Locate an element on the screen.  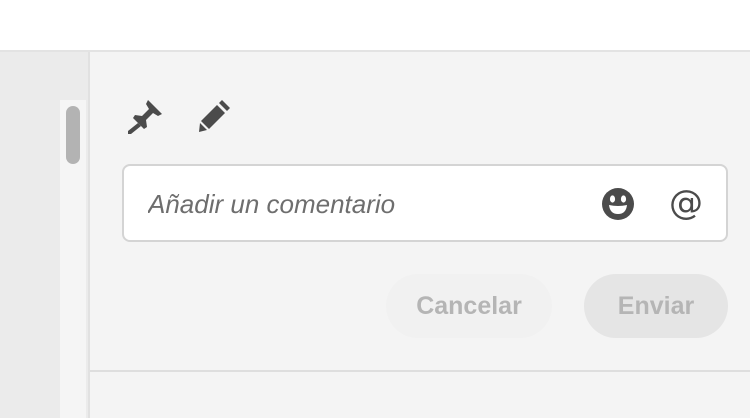
cancel-button: Cancelar is located at coordinates (469, 306).